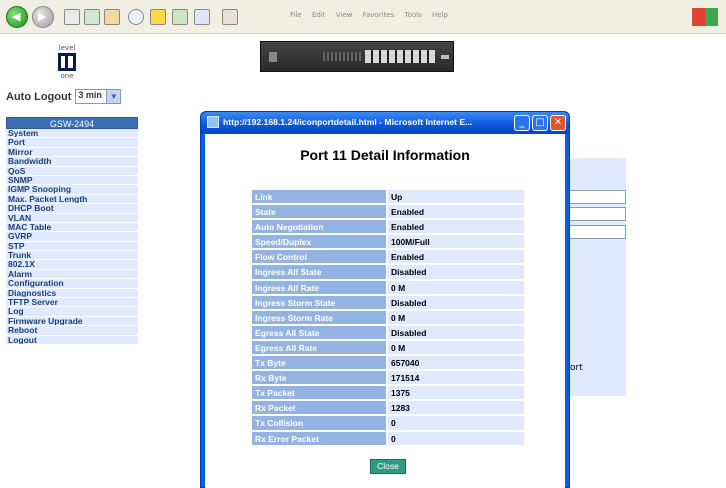 This screenshot has width=726, height=488. What do you see at coordinates (400, 56) in the screenshot?
I see `device-ports` at bounding box center [400, 56].